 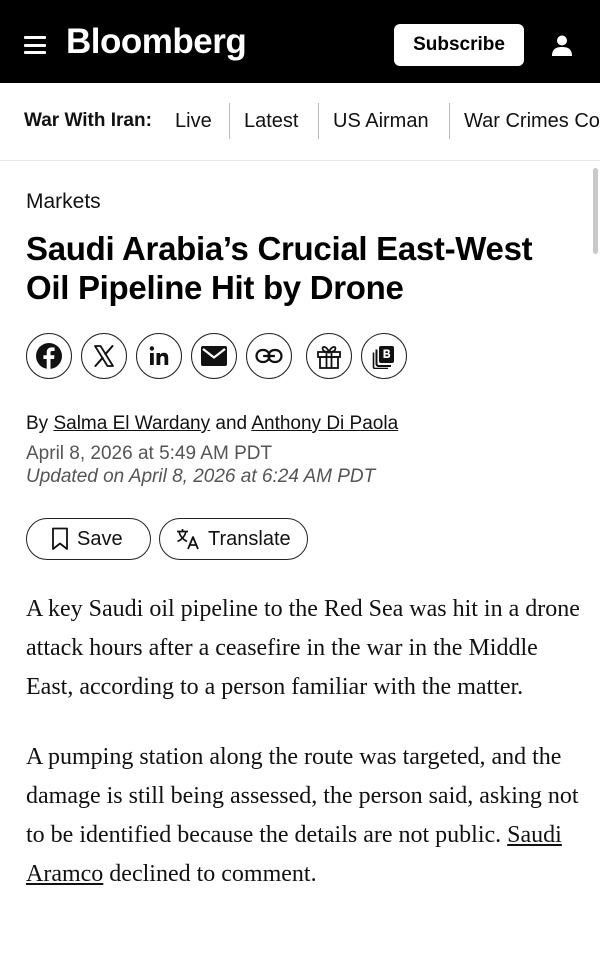 I want to click on paragraph-text: declined to comment., so click(x=213, y=874).